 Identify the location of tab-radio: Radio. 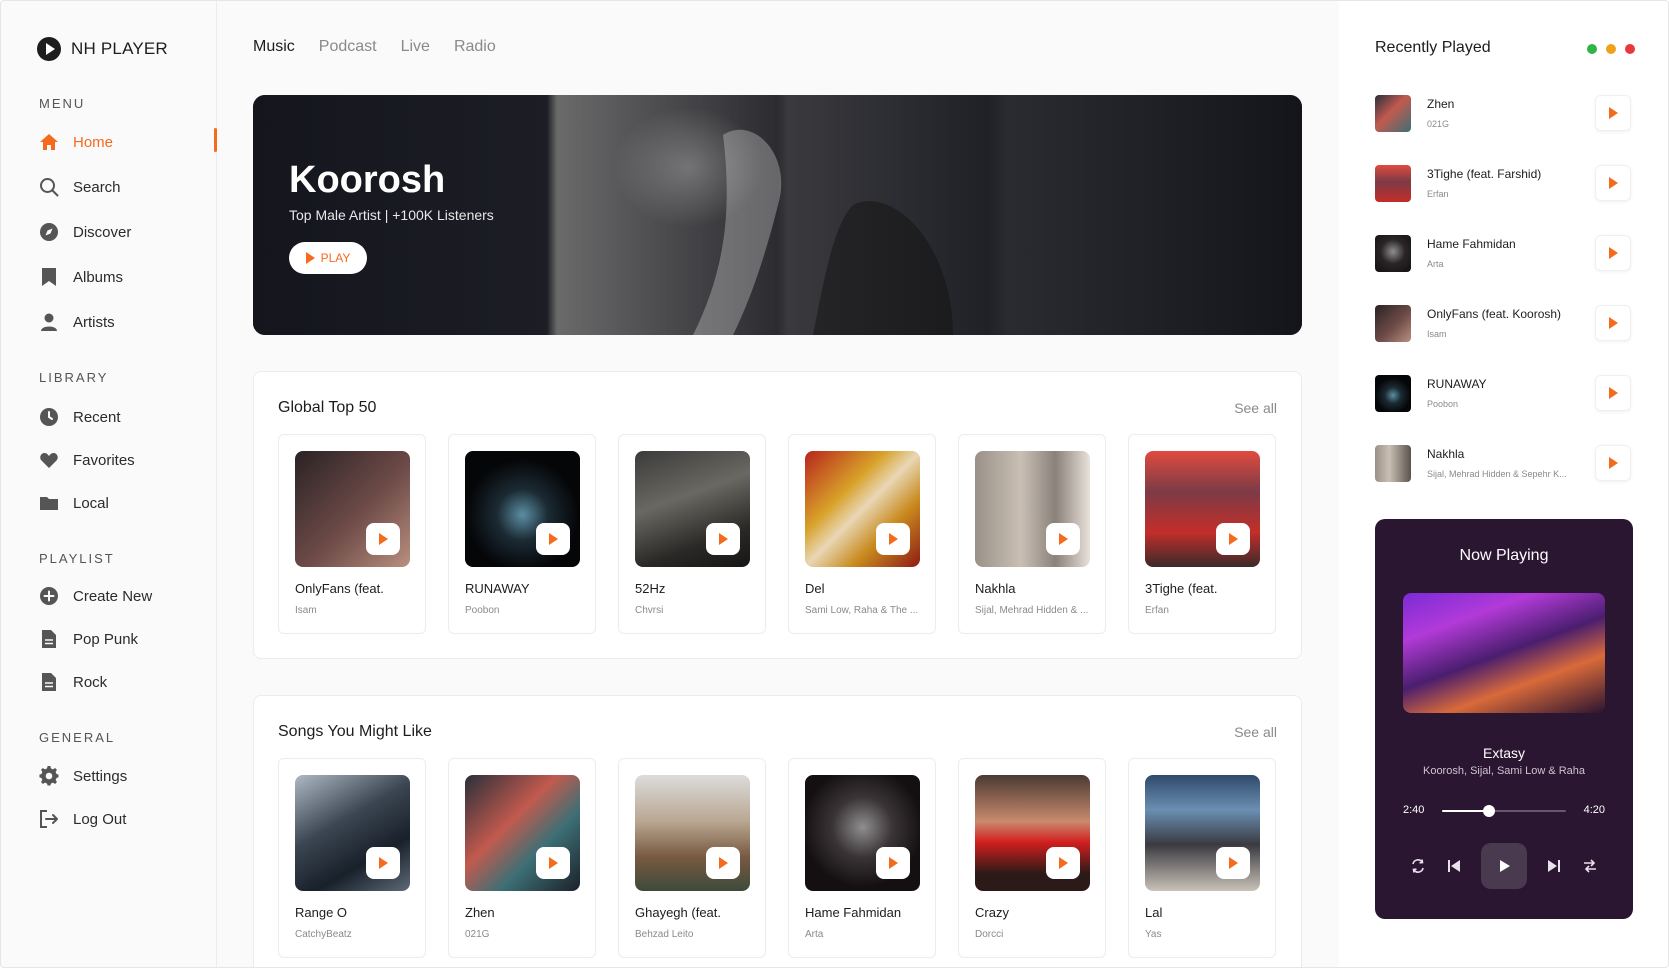
(475, 47).